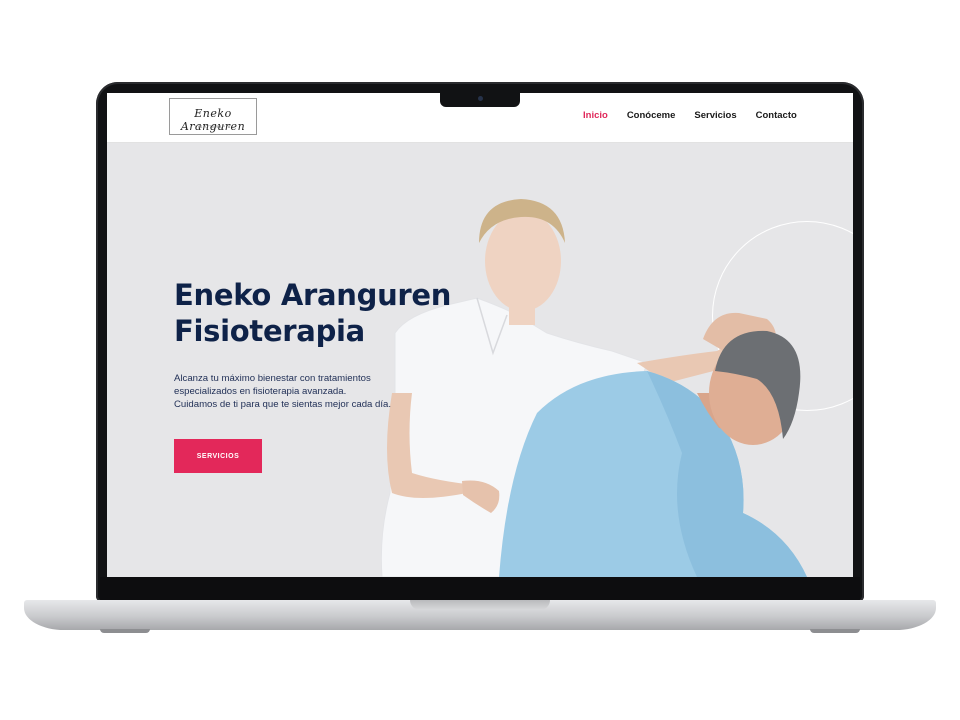  What do you see at coordinates (213, 120) in the screenshot?
I see `logo-script-text: Eneko Aranguren` at bounding box center [213, 120].